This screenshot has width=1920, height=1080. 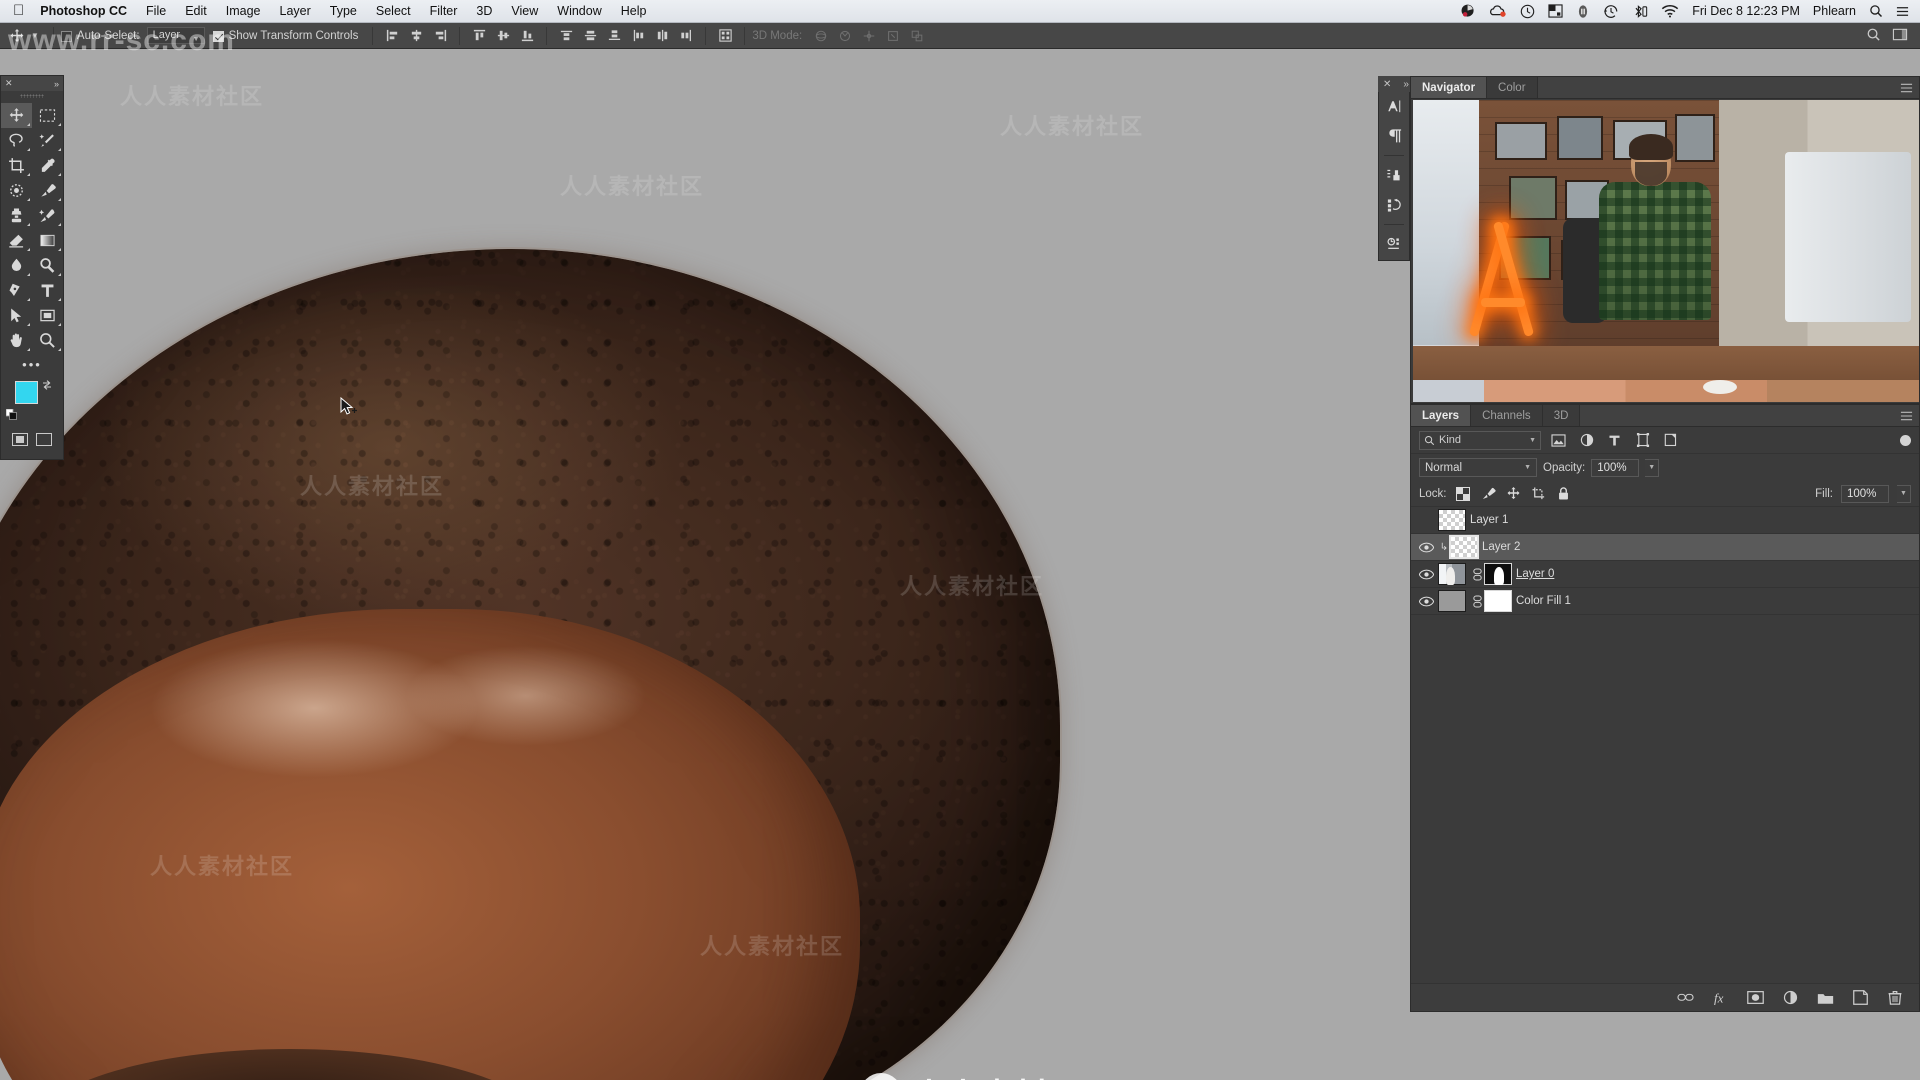 What do you see at coordinates (869, 36) in the screenshot?
I see `pan-3d-icon` at bounding box center [869, 36].